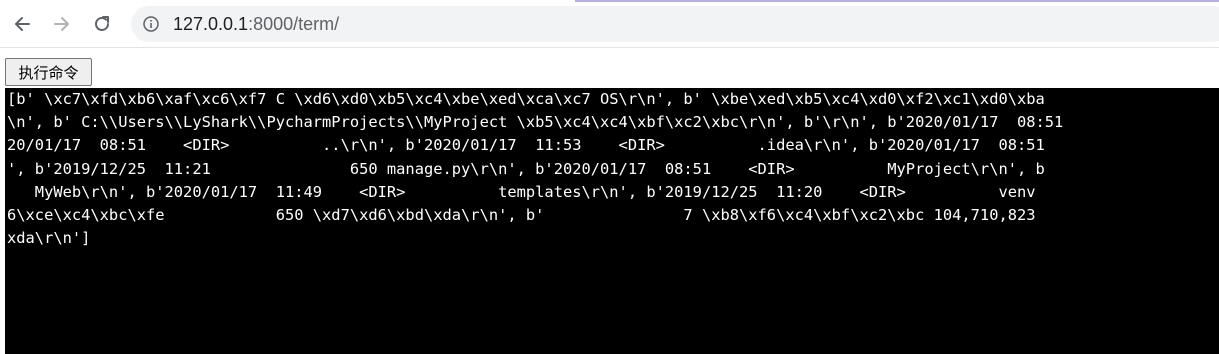 The height and width of the screenshot is (354, 1219). I want to click on terminal-line: xda\r\n'], so click(49, 238).